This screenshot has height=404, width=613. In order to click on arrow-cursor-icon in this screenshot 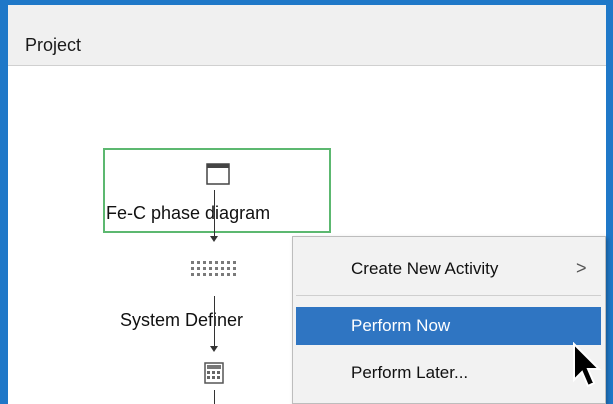, I will do `click(587, 365)`.